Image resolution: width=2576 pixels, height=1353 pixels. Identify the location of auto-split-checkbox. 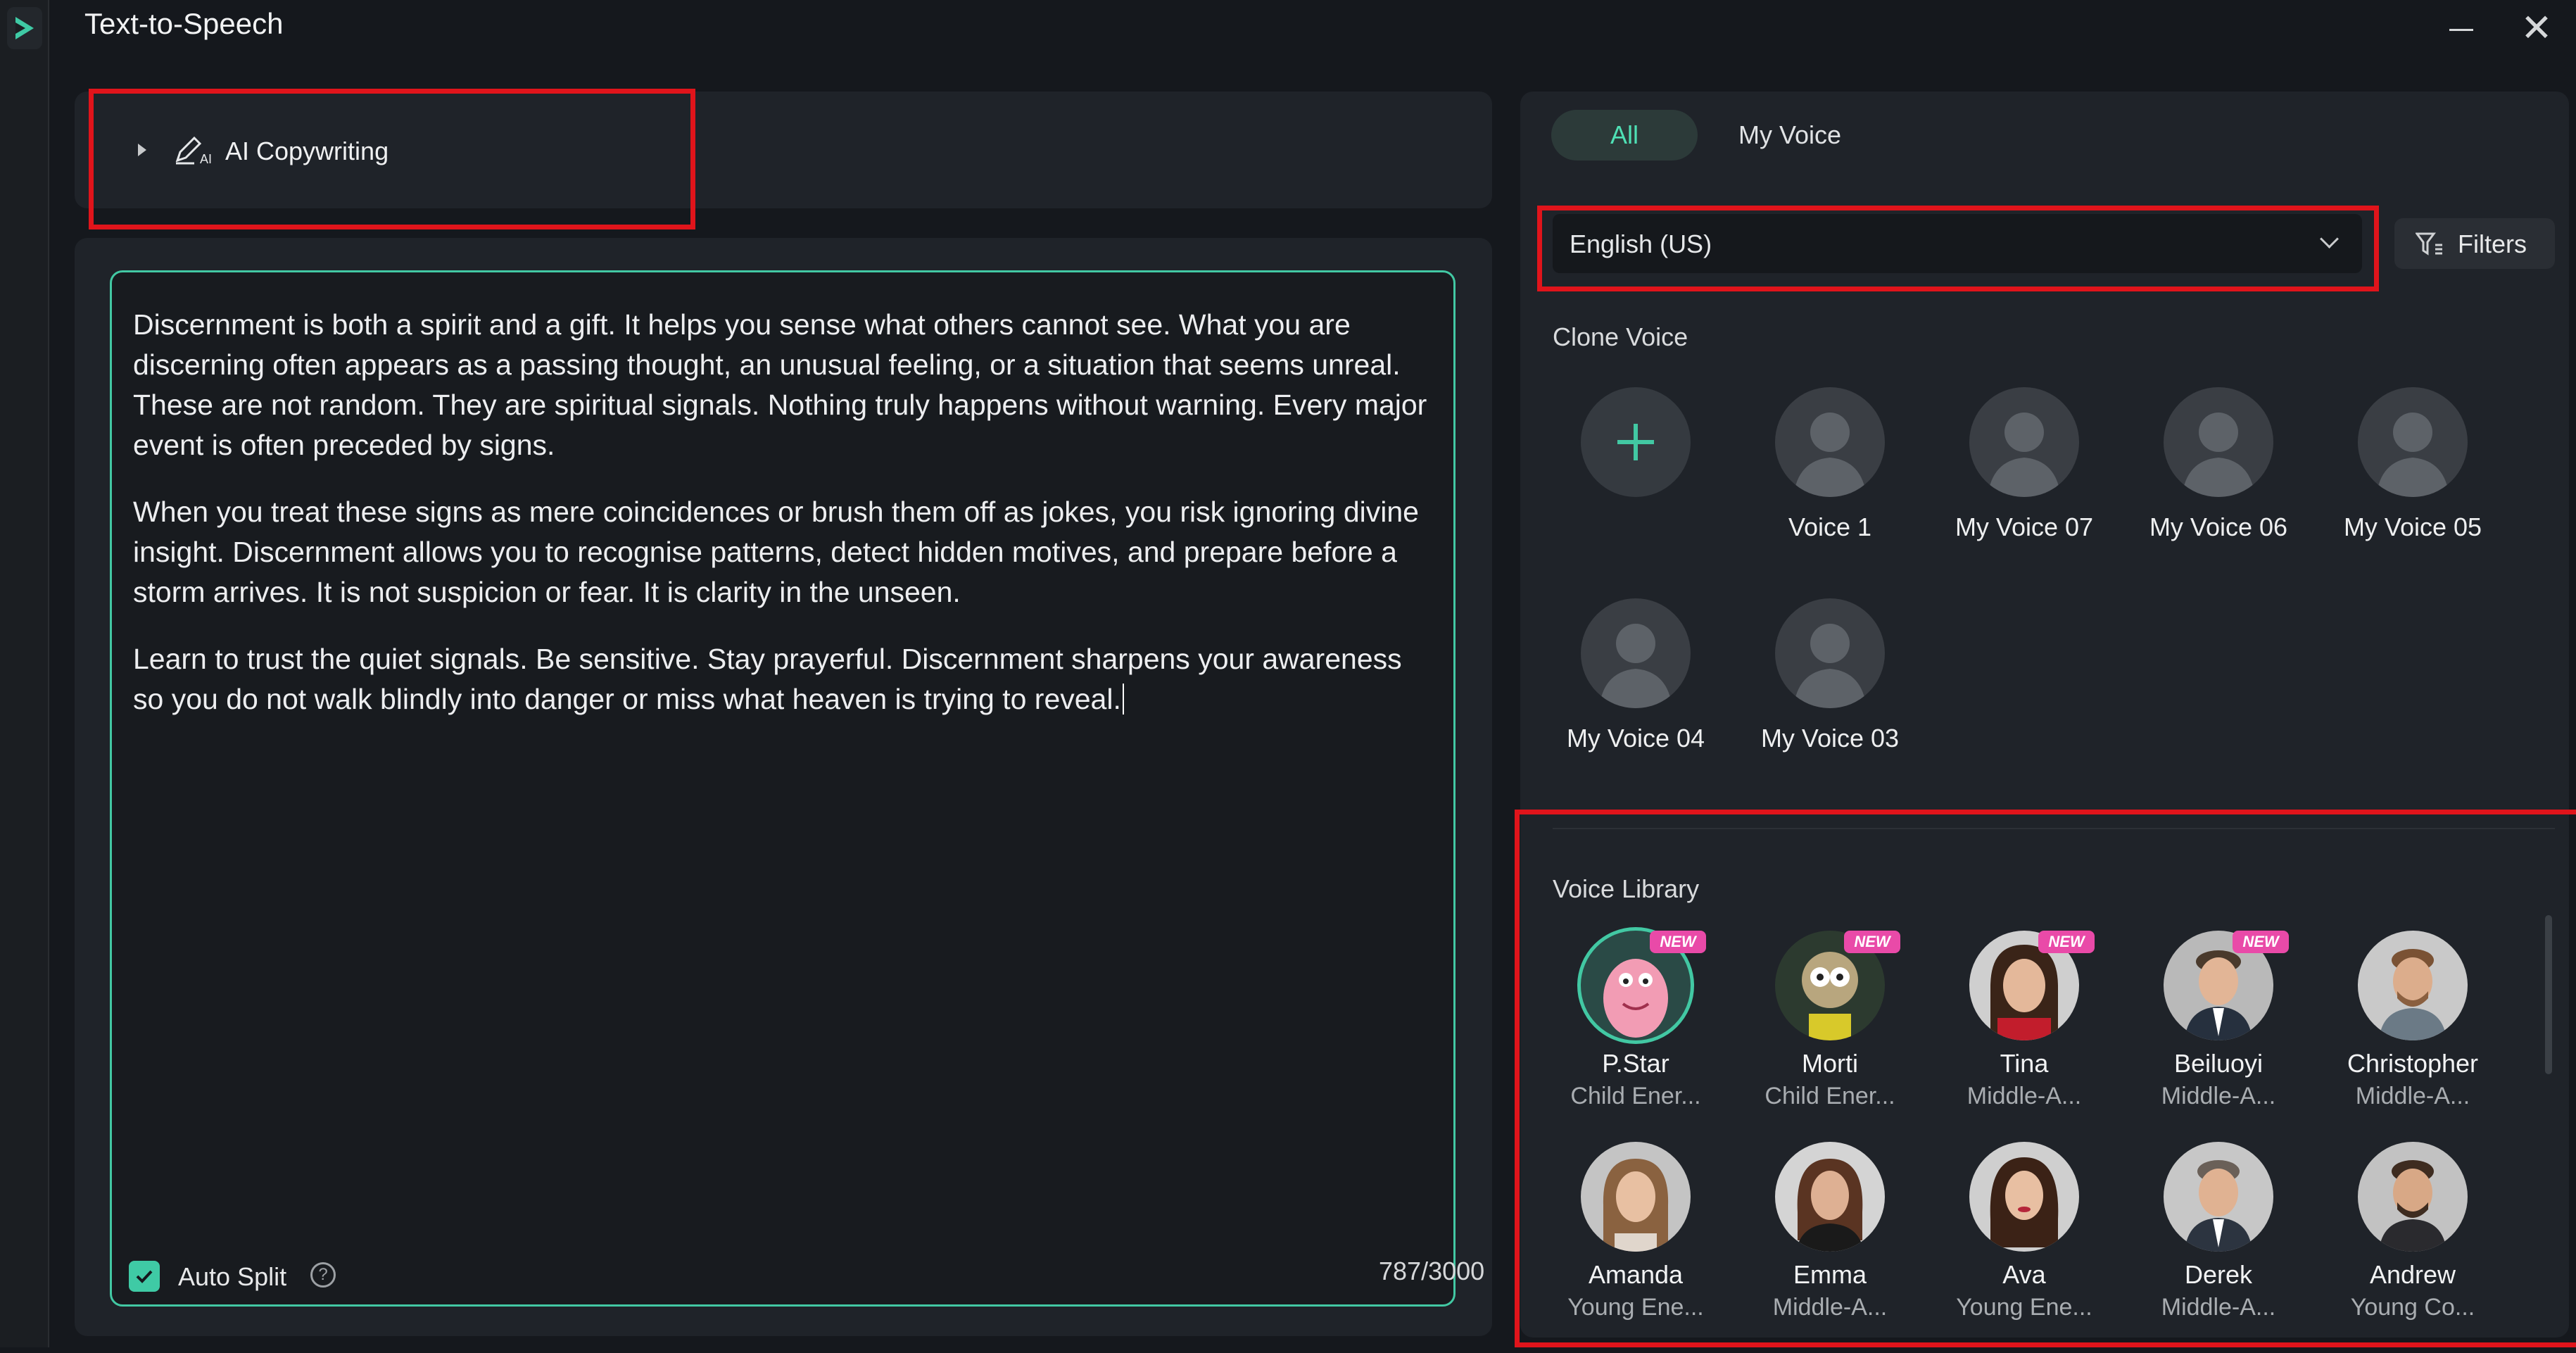
(144, 1276).